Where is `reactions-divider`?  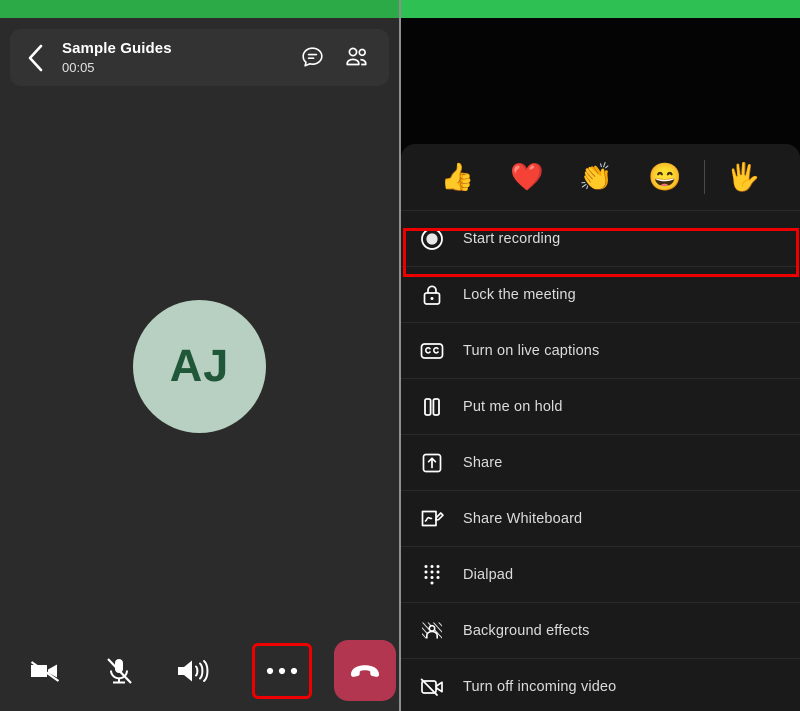 reactions-divider is located at coordinates (704, 177).